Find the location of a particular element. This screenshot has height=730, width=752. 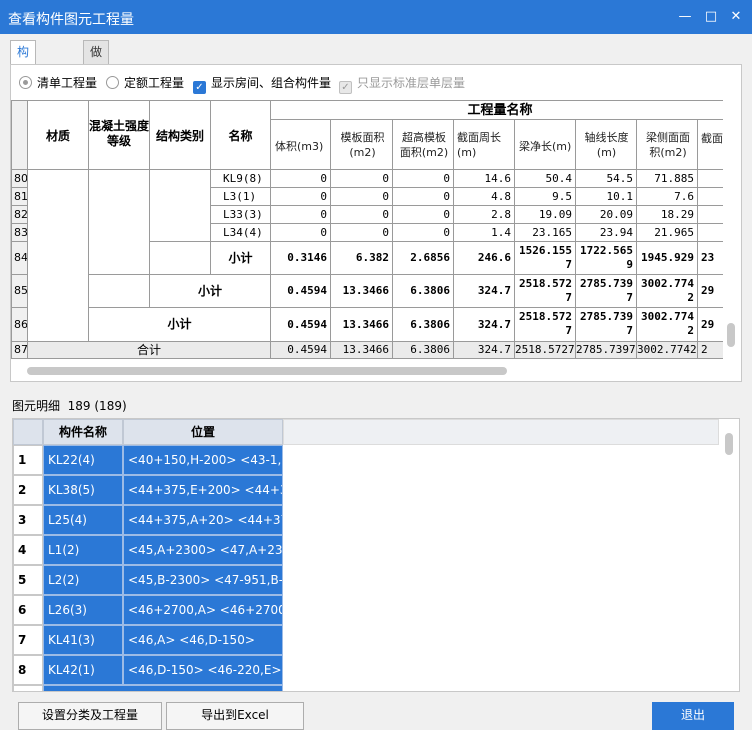

detail-row-position: <46,A> <46,D-150> is located at coordinates (203, 640).